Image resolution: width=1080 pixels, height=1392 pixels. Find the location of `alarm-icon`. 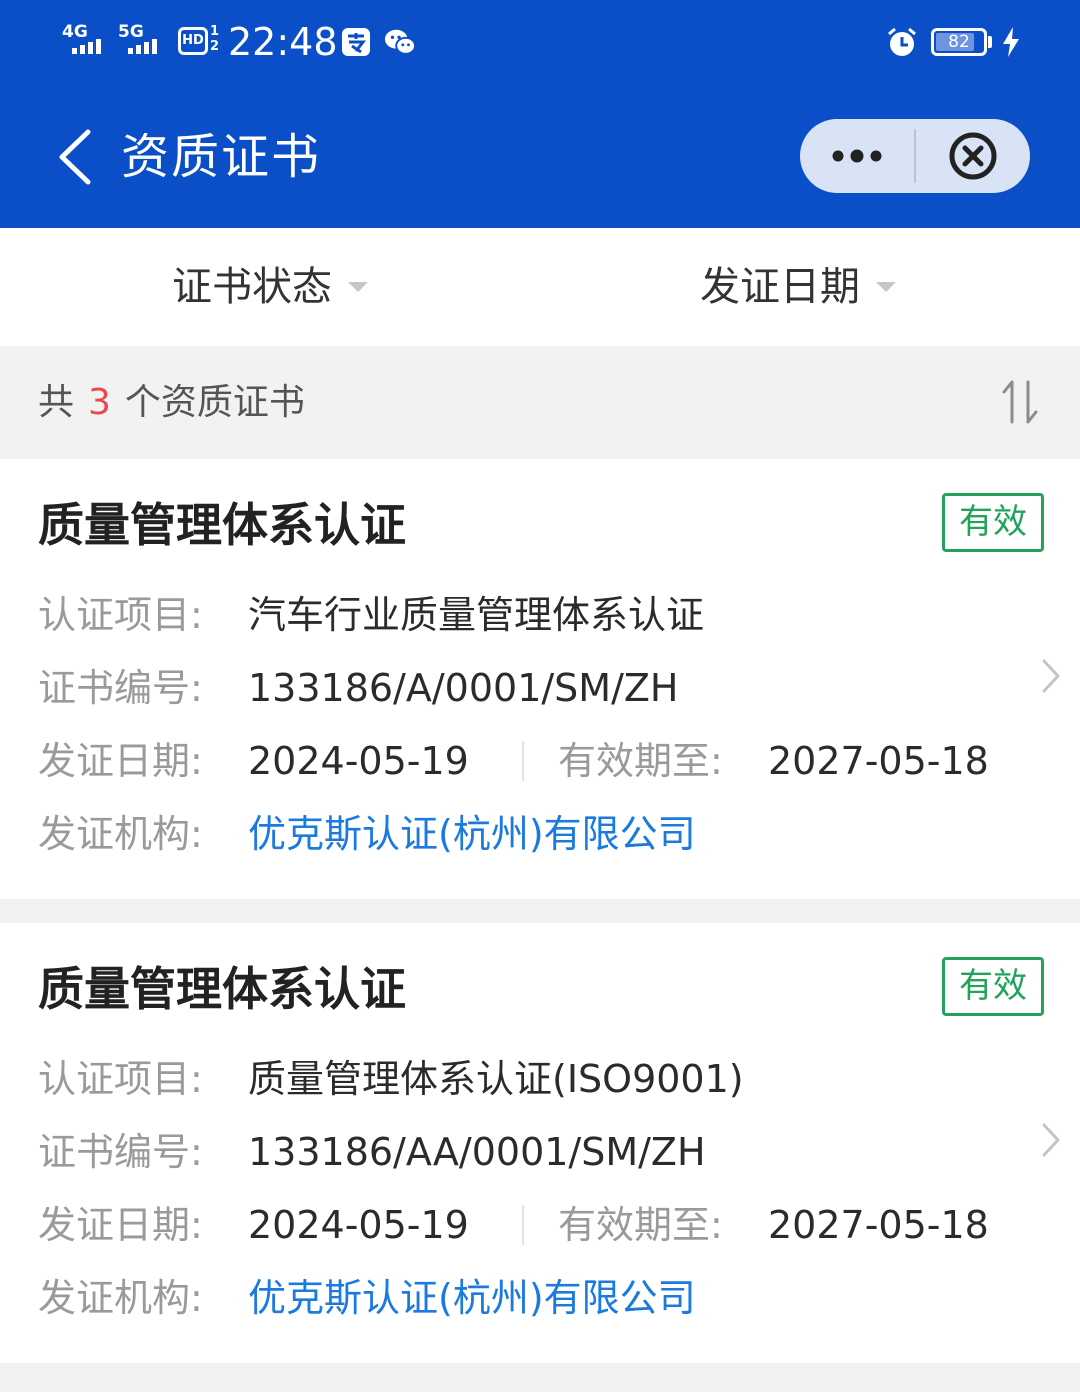

alarm-icon is located at coordinates (902, 41).